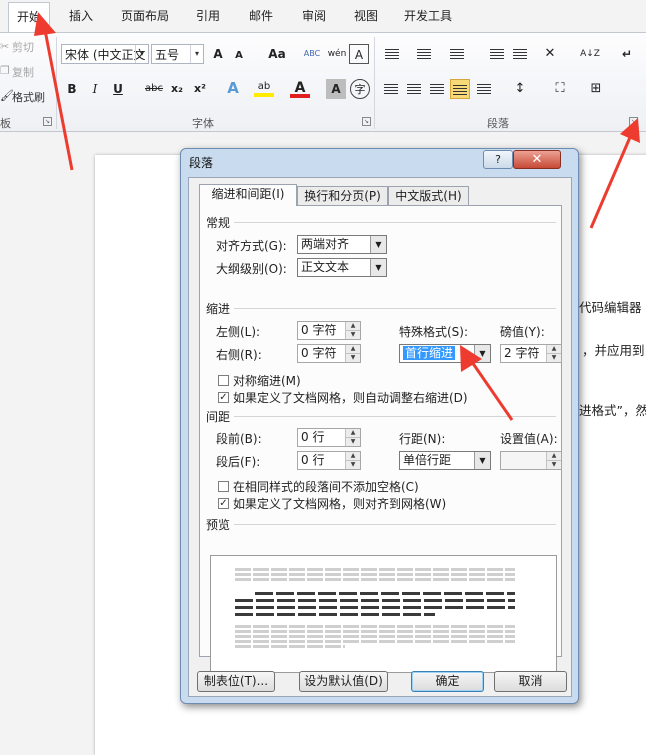 This screenshot has height=755, width=646. I want to click on copy-button: 复制, so click(23, 72).